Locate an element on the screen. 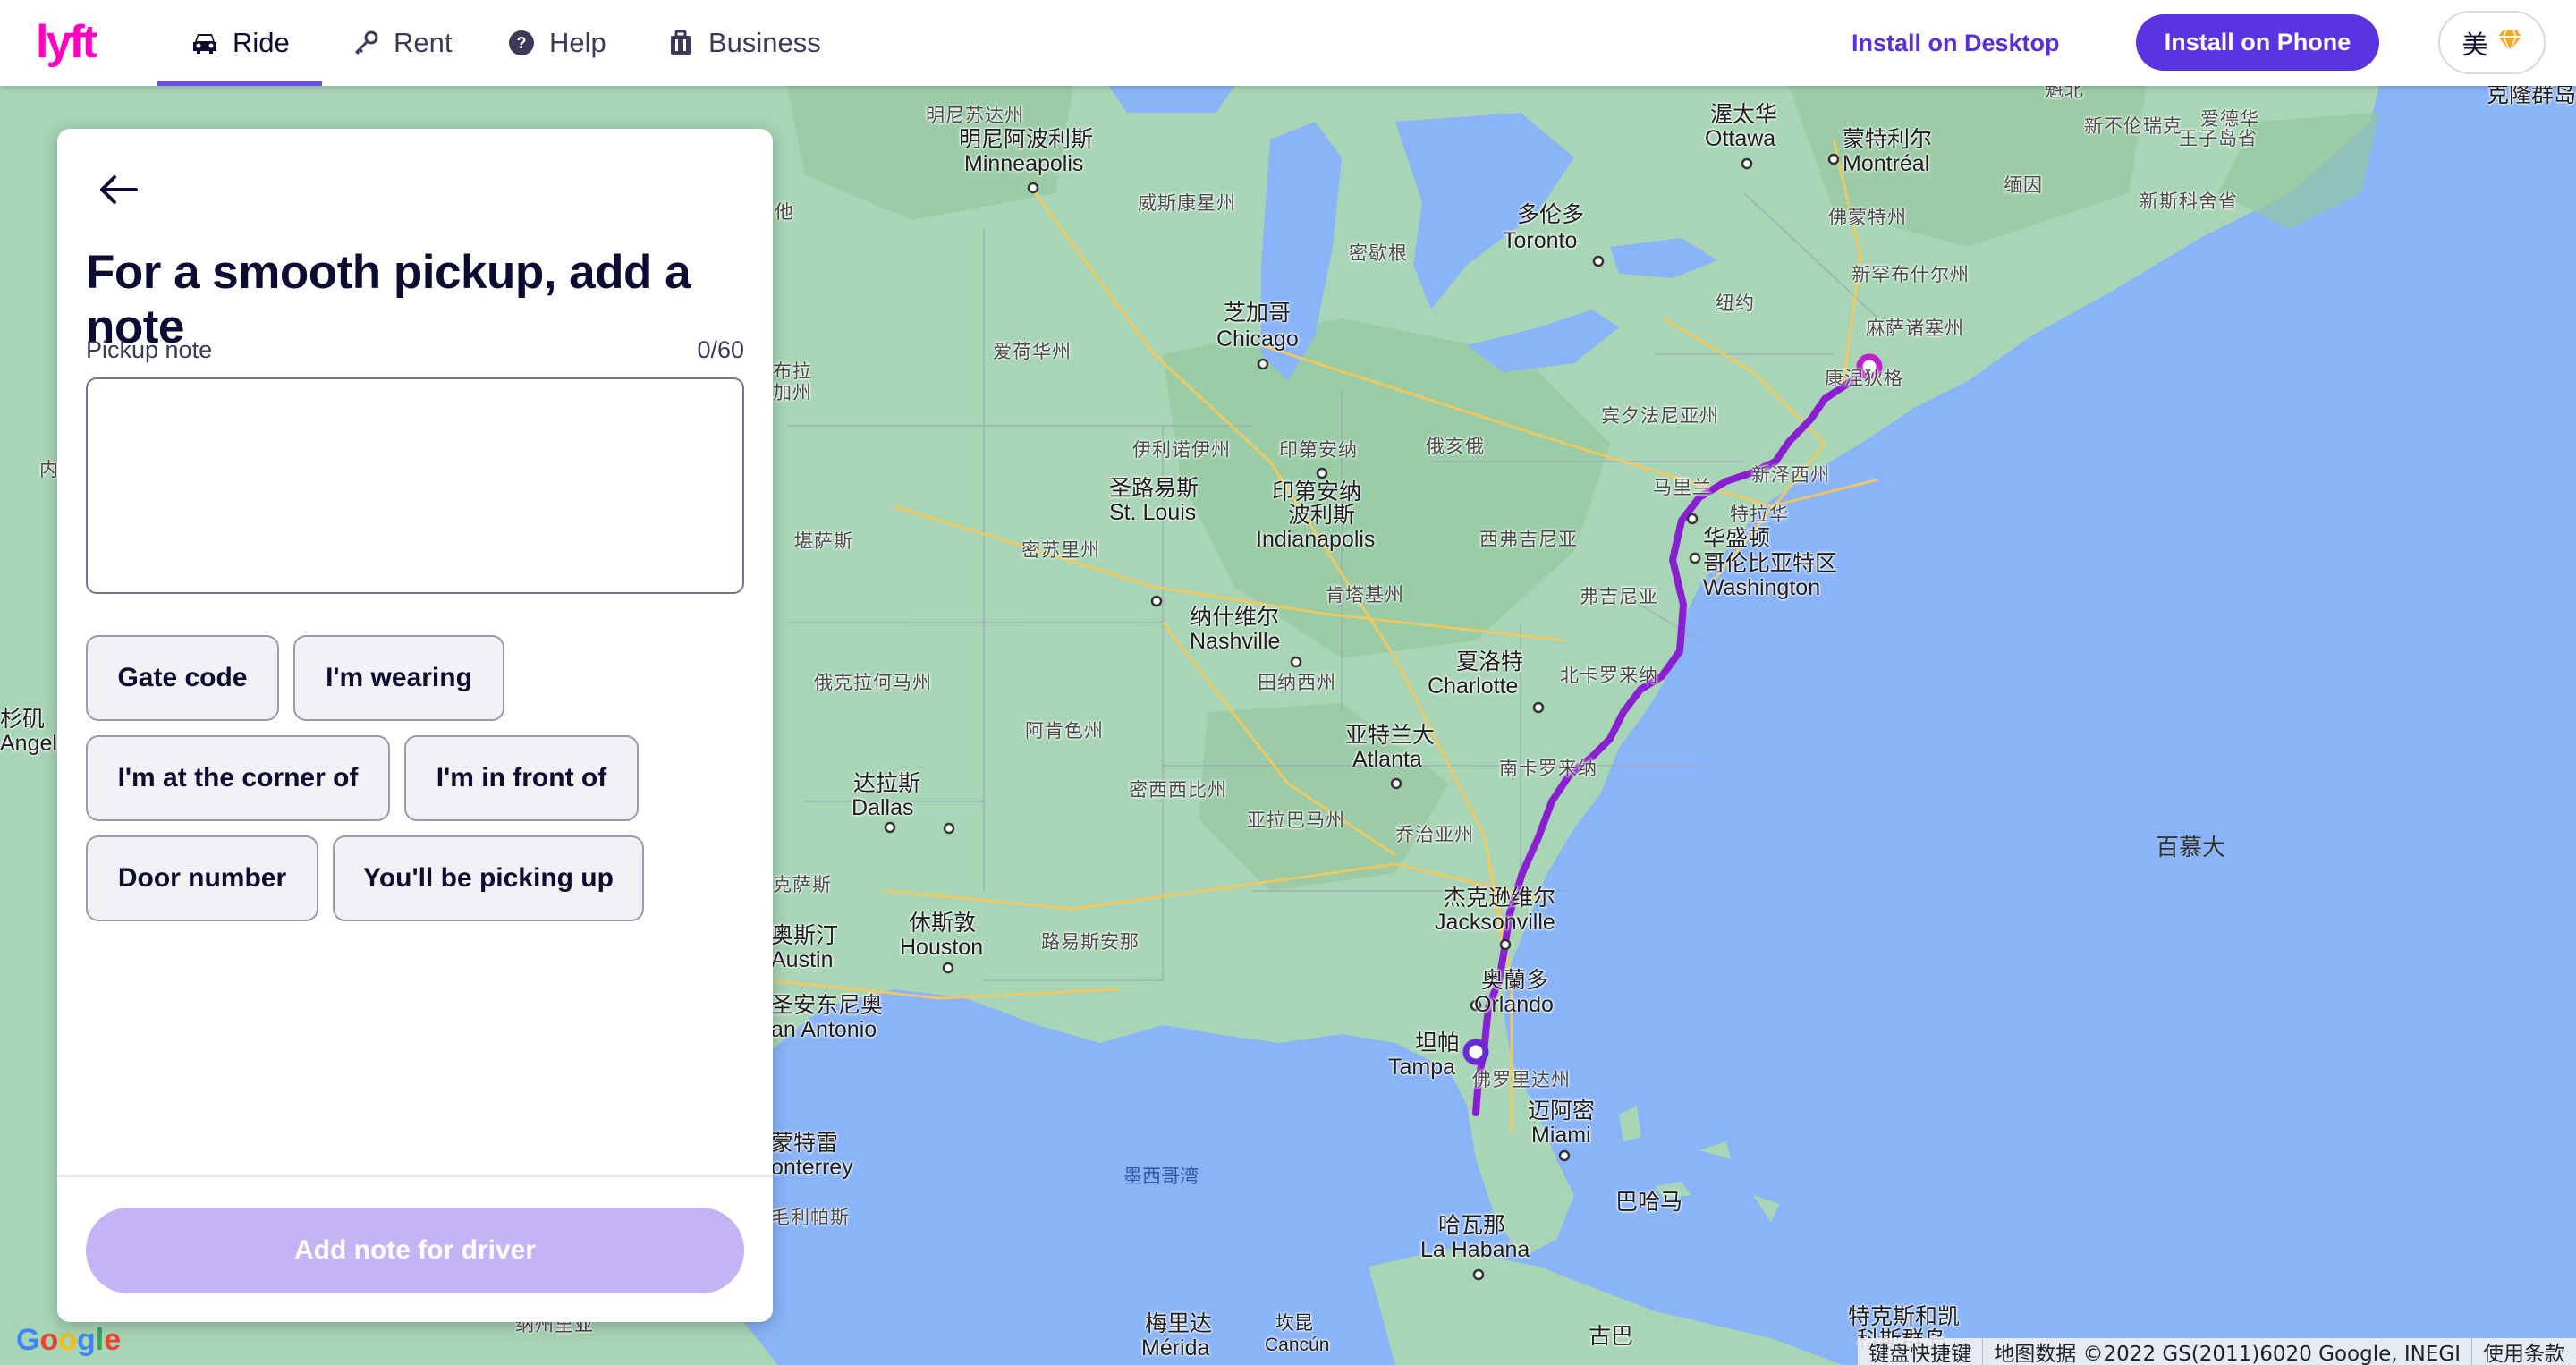  map-label-nashville-zh: 纳什维尔 is located at coordinates (1235, 617).